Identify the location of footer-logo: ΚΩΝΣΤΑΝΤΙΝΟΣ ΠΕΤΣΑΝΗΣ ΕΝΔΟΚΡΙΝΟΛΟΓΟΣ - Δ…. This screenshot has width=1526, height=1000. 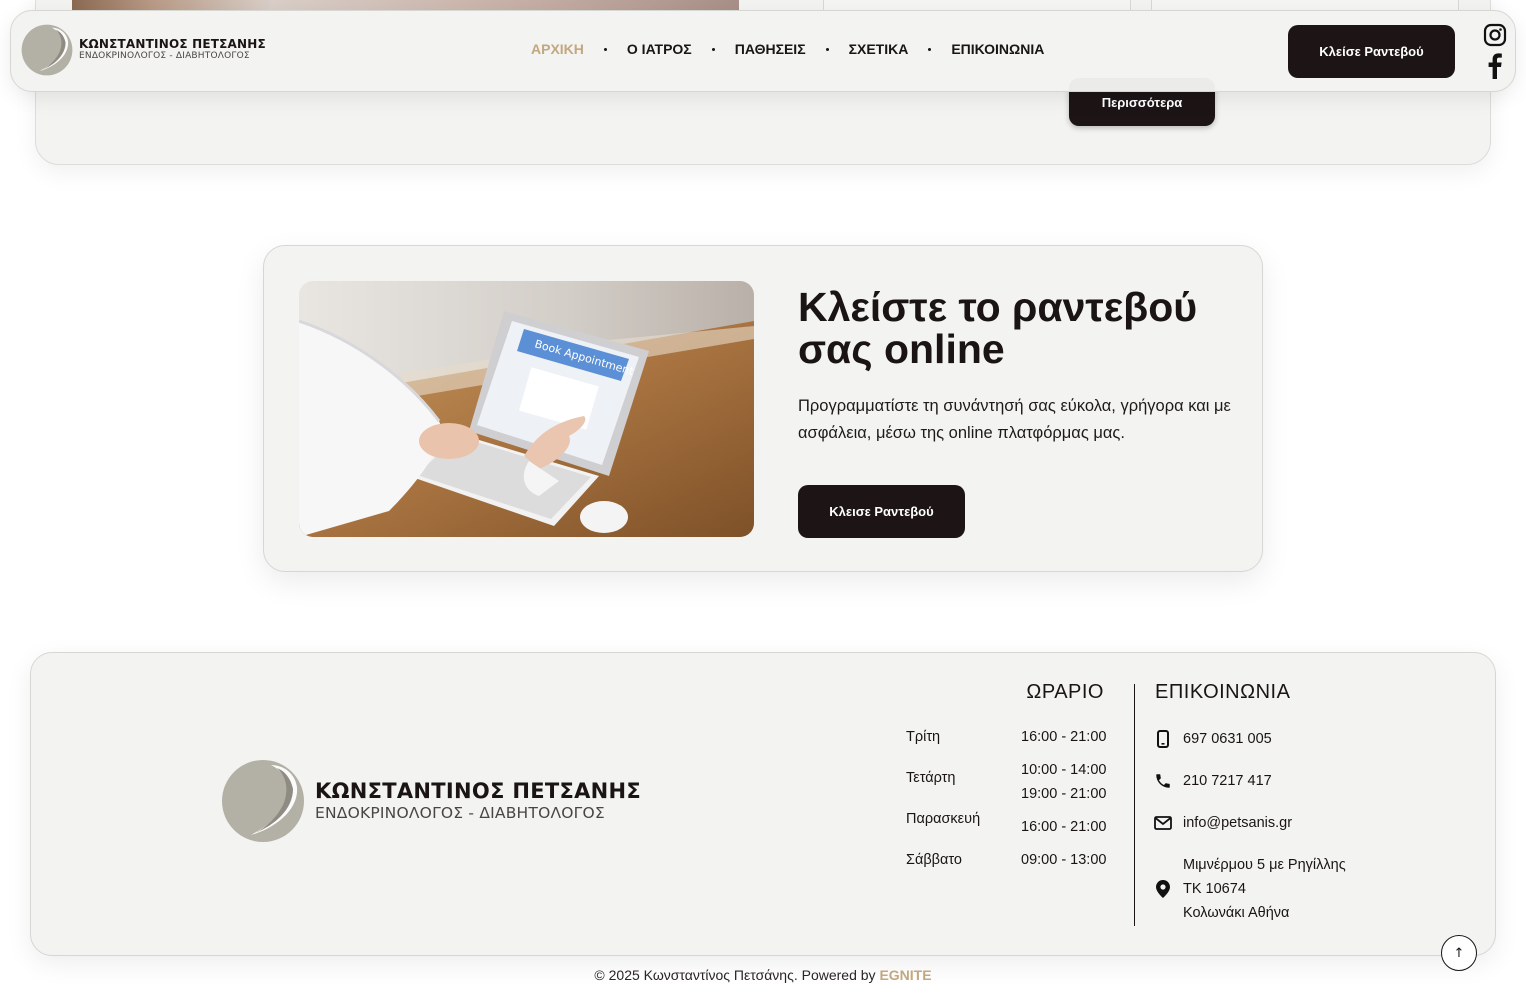
(431, 801).